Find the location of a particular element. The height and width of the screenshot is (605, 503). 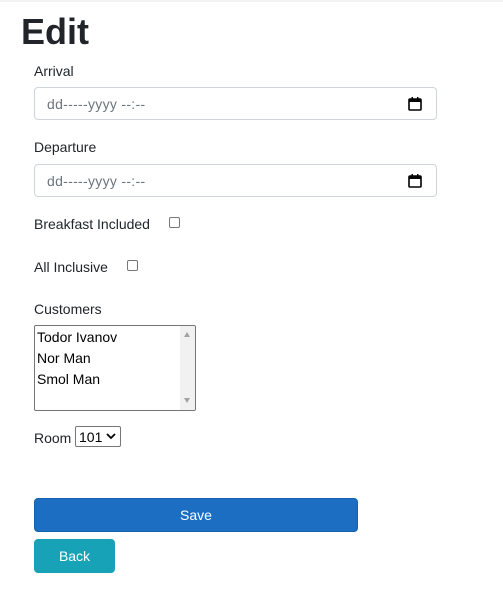

customer-option: Todor Ivanov is located at coordinates (77, 337).